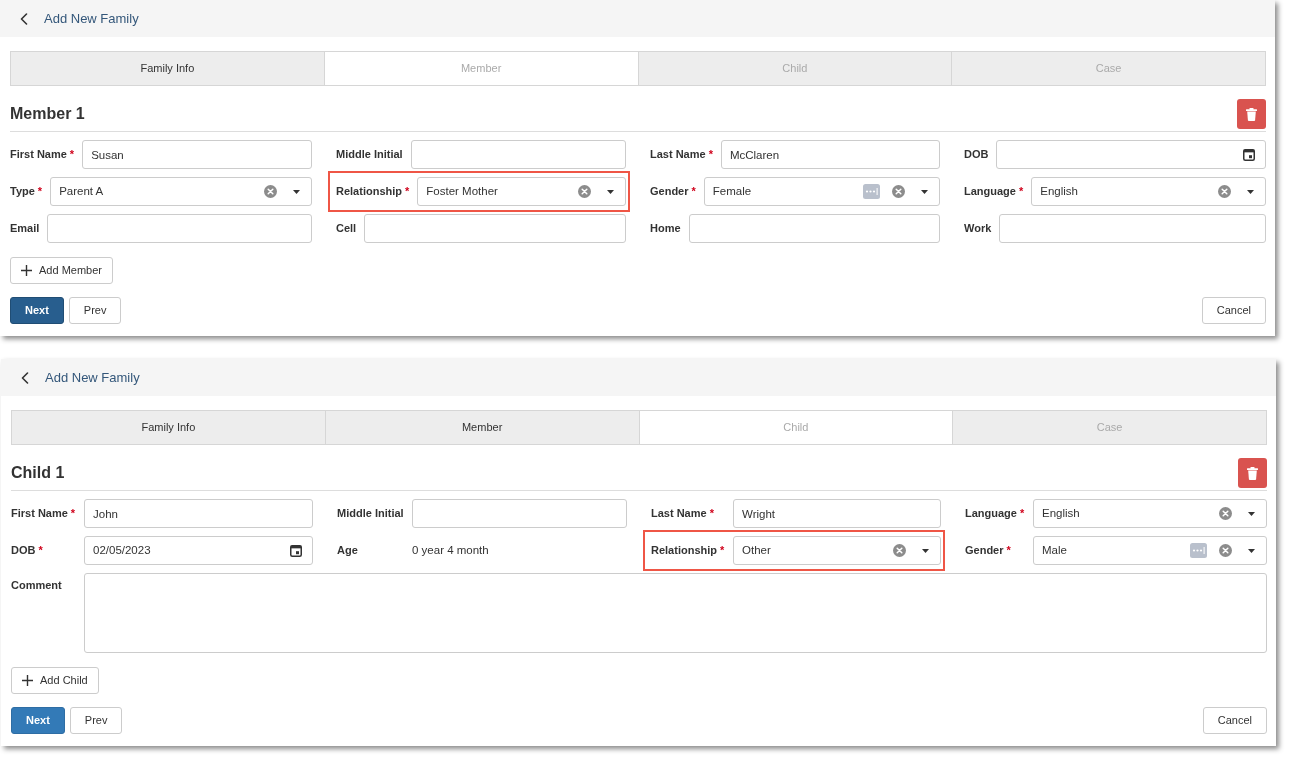 The width and height of the screenshot is (1293, 760). What do you see at coordinates (348, 551) in the screenshot?
I see `field-label: Age` at bounding box center [348, 551].